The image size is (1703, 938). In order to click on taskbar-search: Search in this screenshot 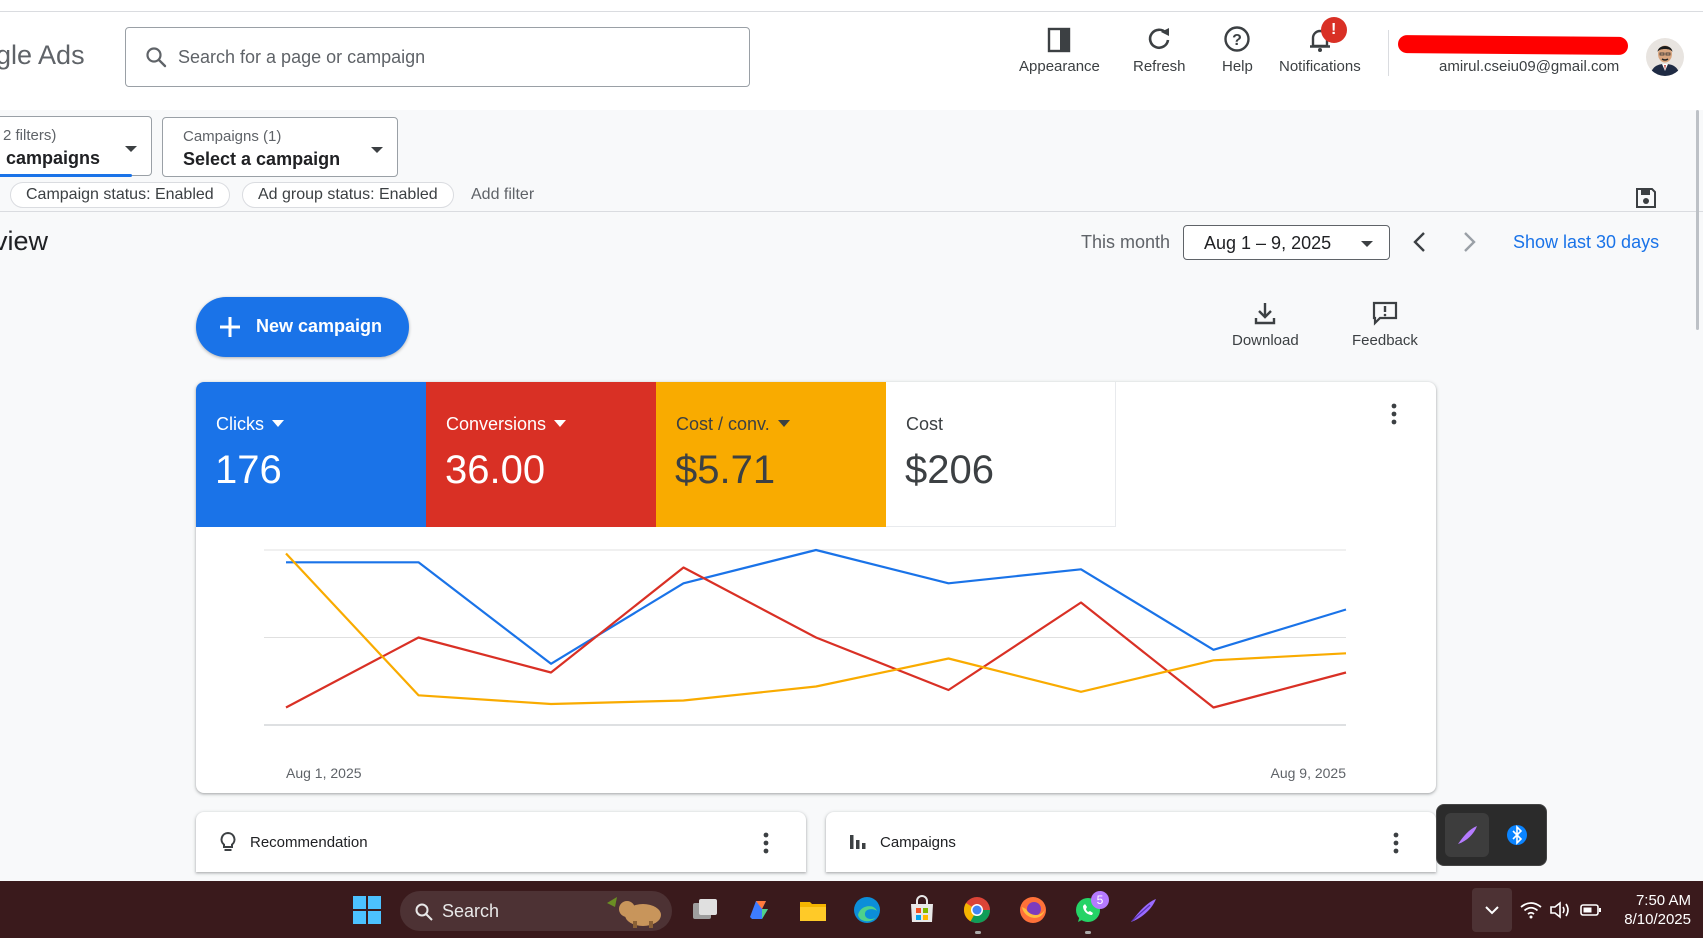, I will do `click(536, 911)`.